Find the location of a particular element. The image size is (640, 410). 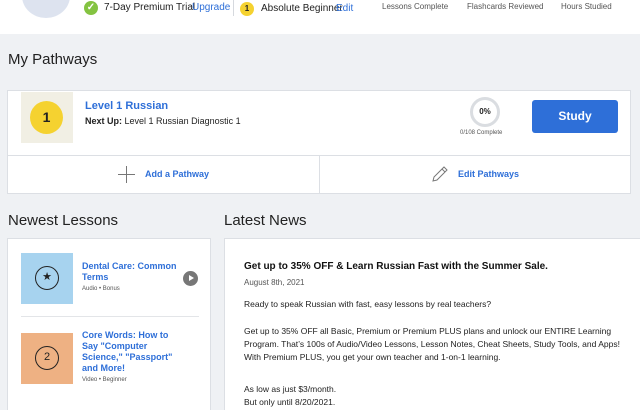

lesson-thumbnail: 2 is located at coordinates (47, 358).